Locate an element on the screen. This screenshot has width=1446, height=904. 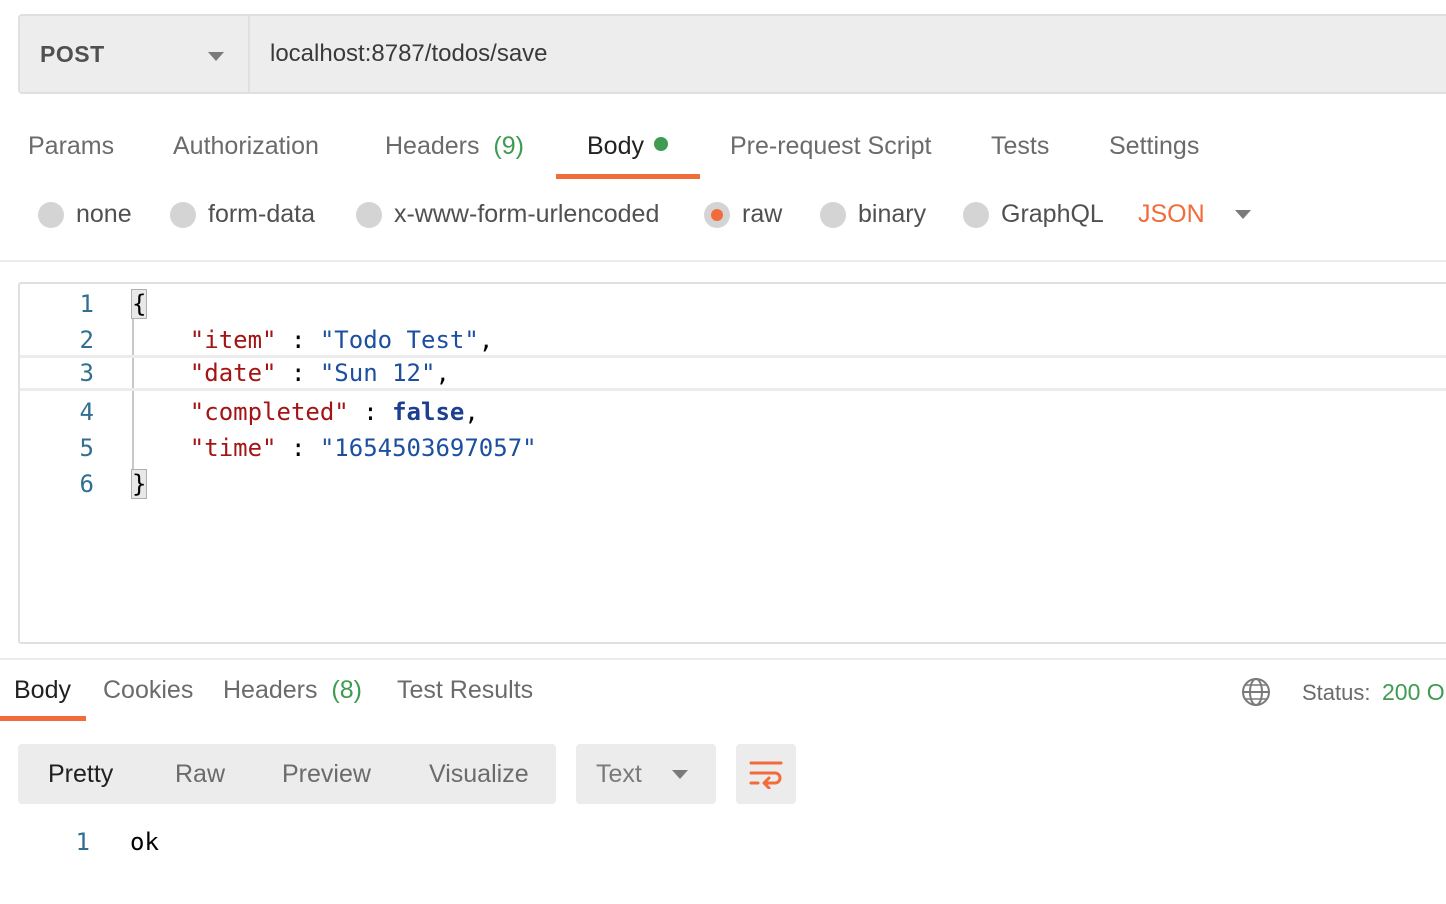
view-pretty-button: Pretty is located at coordinates (80, 774).